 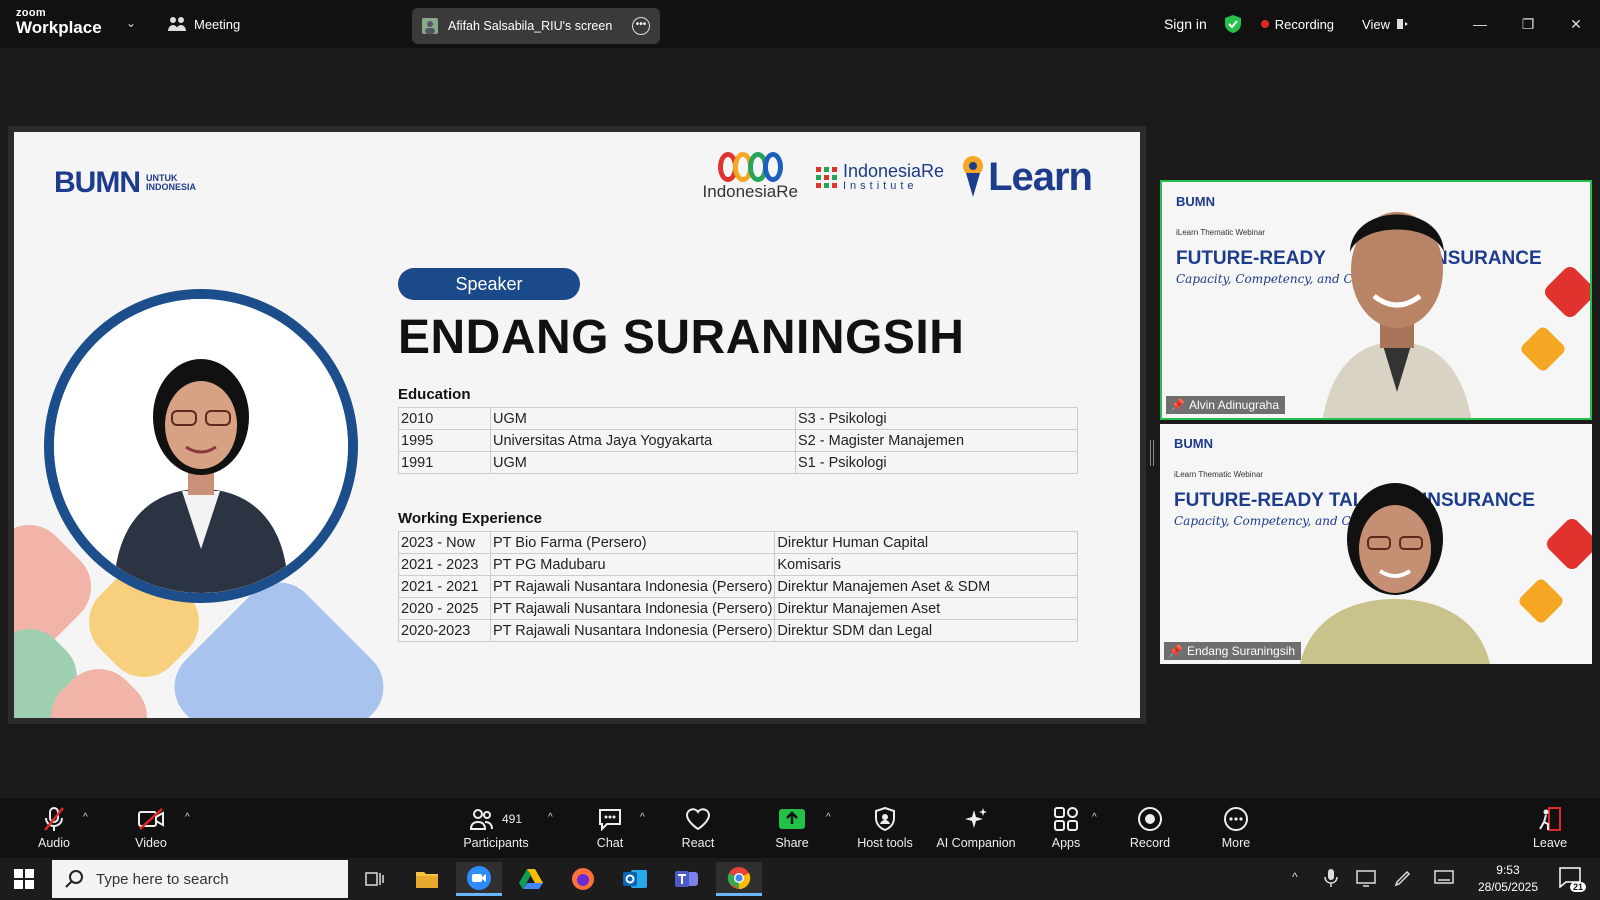 I want to click on screen-share-indicator: Afifah Salsabila_RIU's screen •••, so click(x=536, y=26).